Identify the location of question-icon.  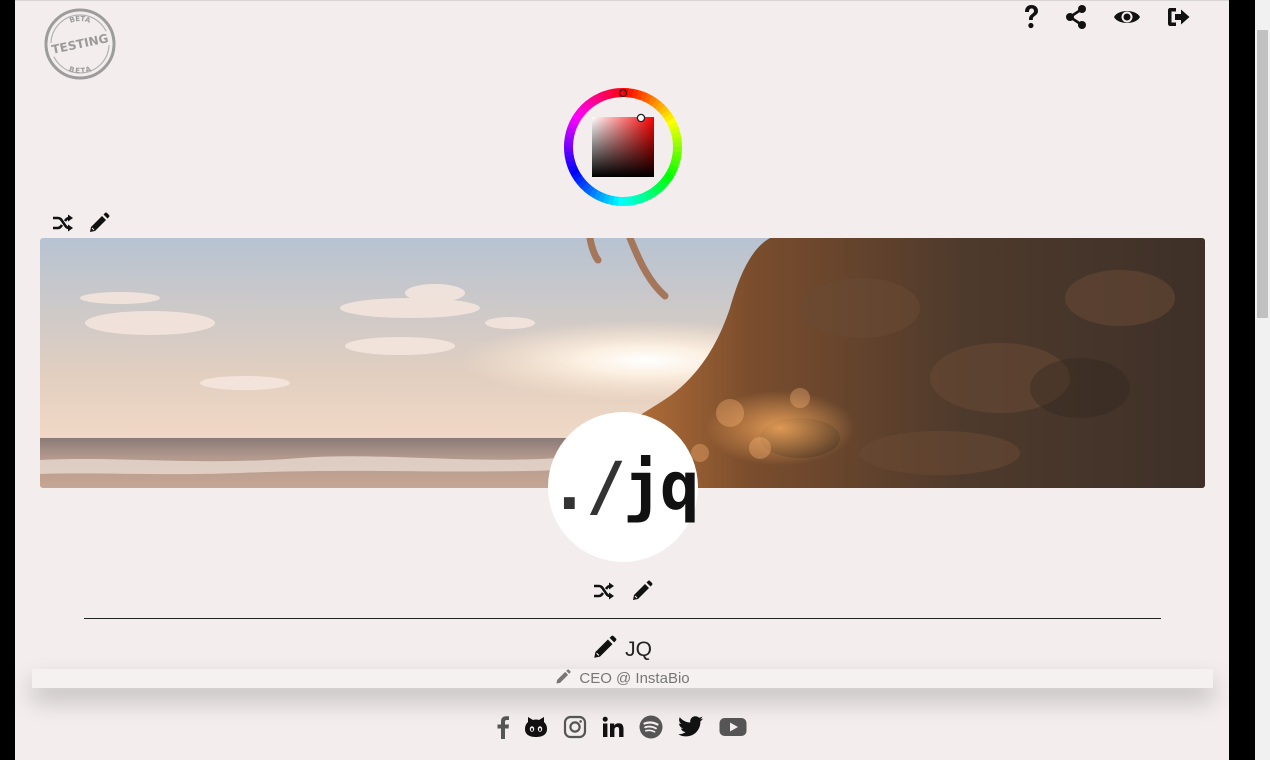
(1031, 17).